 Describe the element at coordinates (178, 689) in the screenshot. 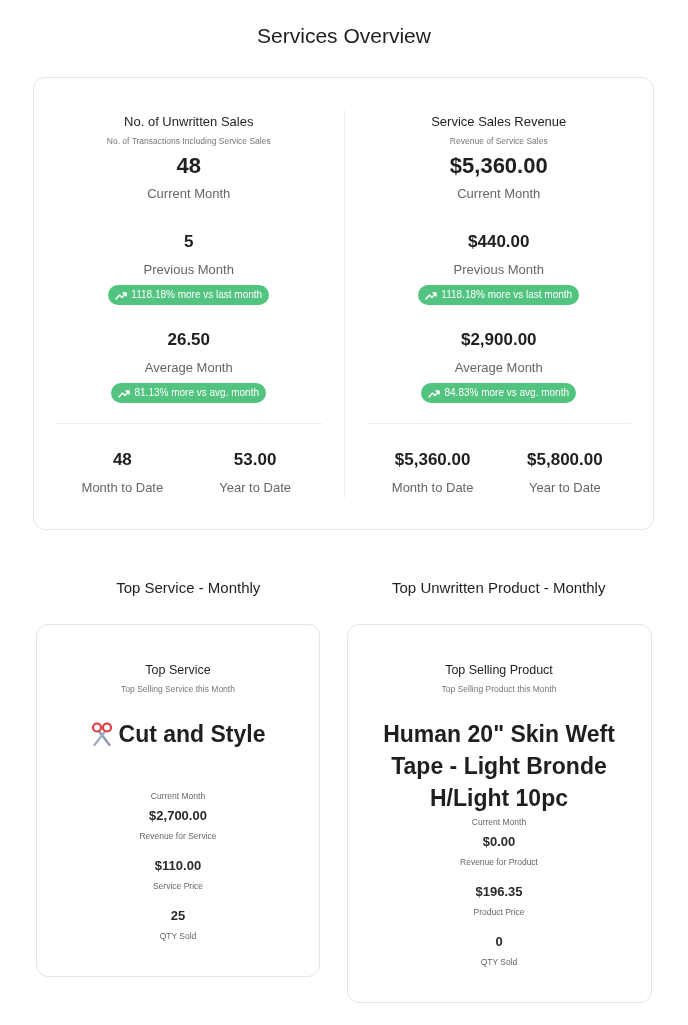

I see `card-subtitle: Top Selling Service this Month` at that location.